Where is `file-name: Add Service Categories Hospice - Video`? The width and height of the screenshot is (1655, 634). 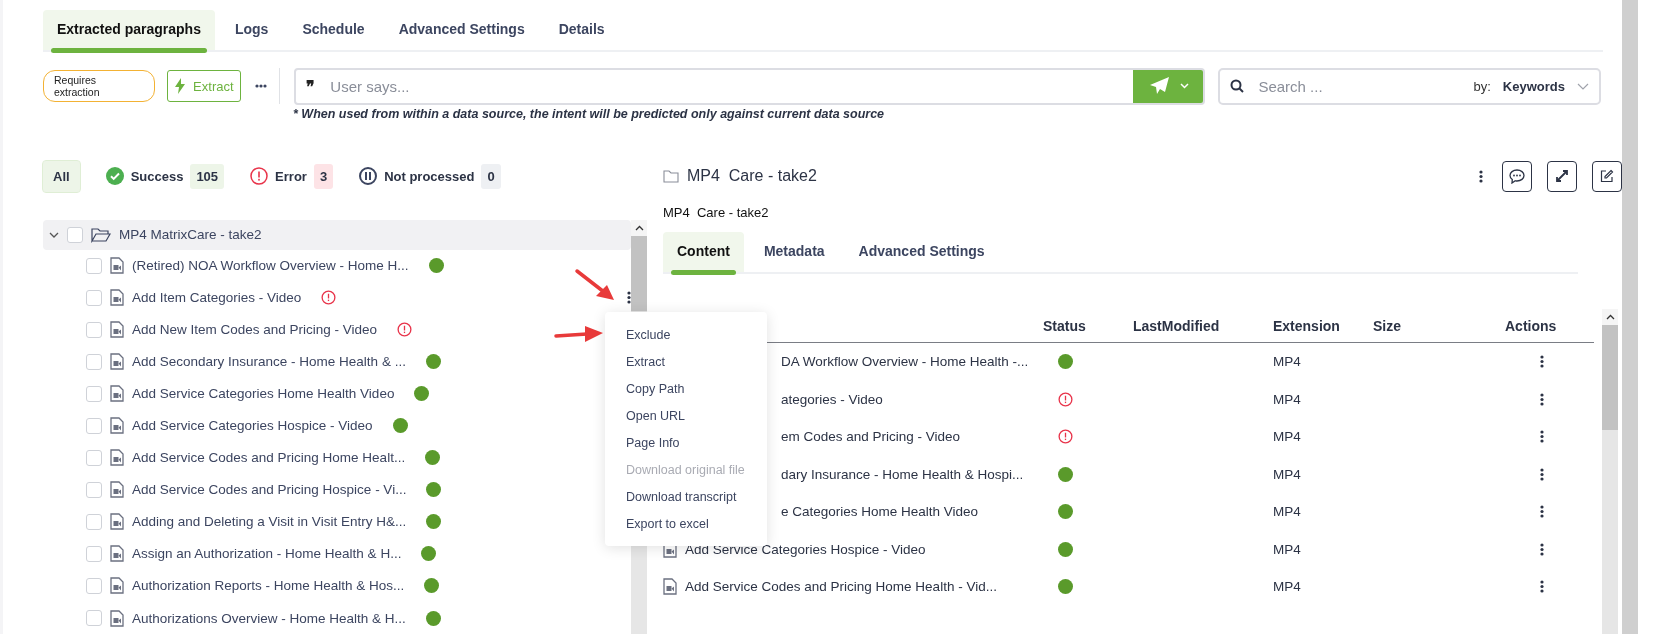 file-name: Add Service Categories Hospice - Video is located at coordinates (252, 426).